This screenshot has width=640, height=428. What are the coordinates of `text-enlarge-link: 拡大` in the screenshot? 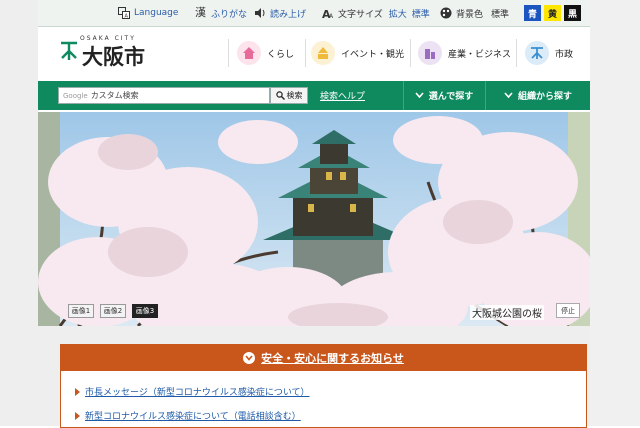 It's located at (398, 13).